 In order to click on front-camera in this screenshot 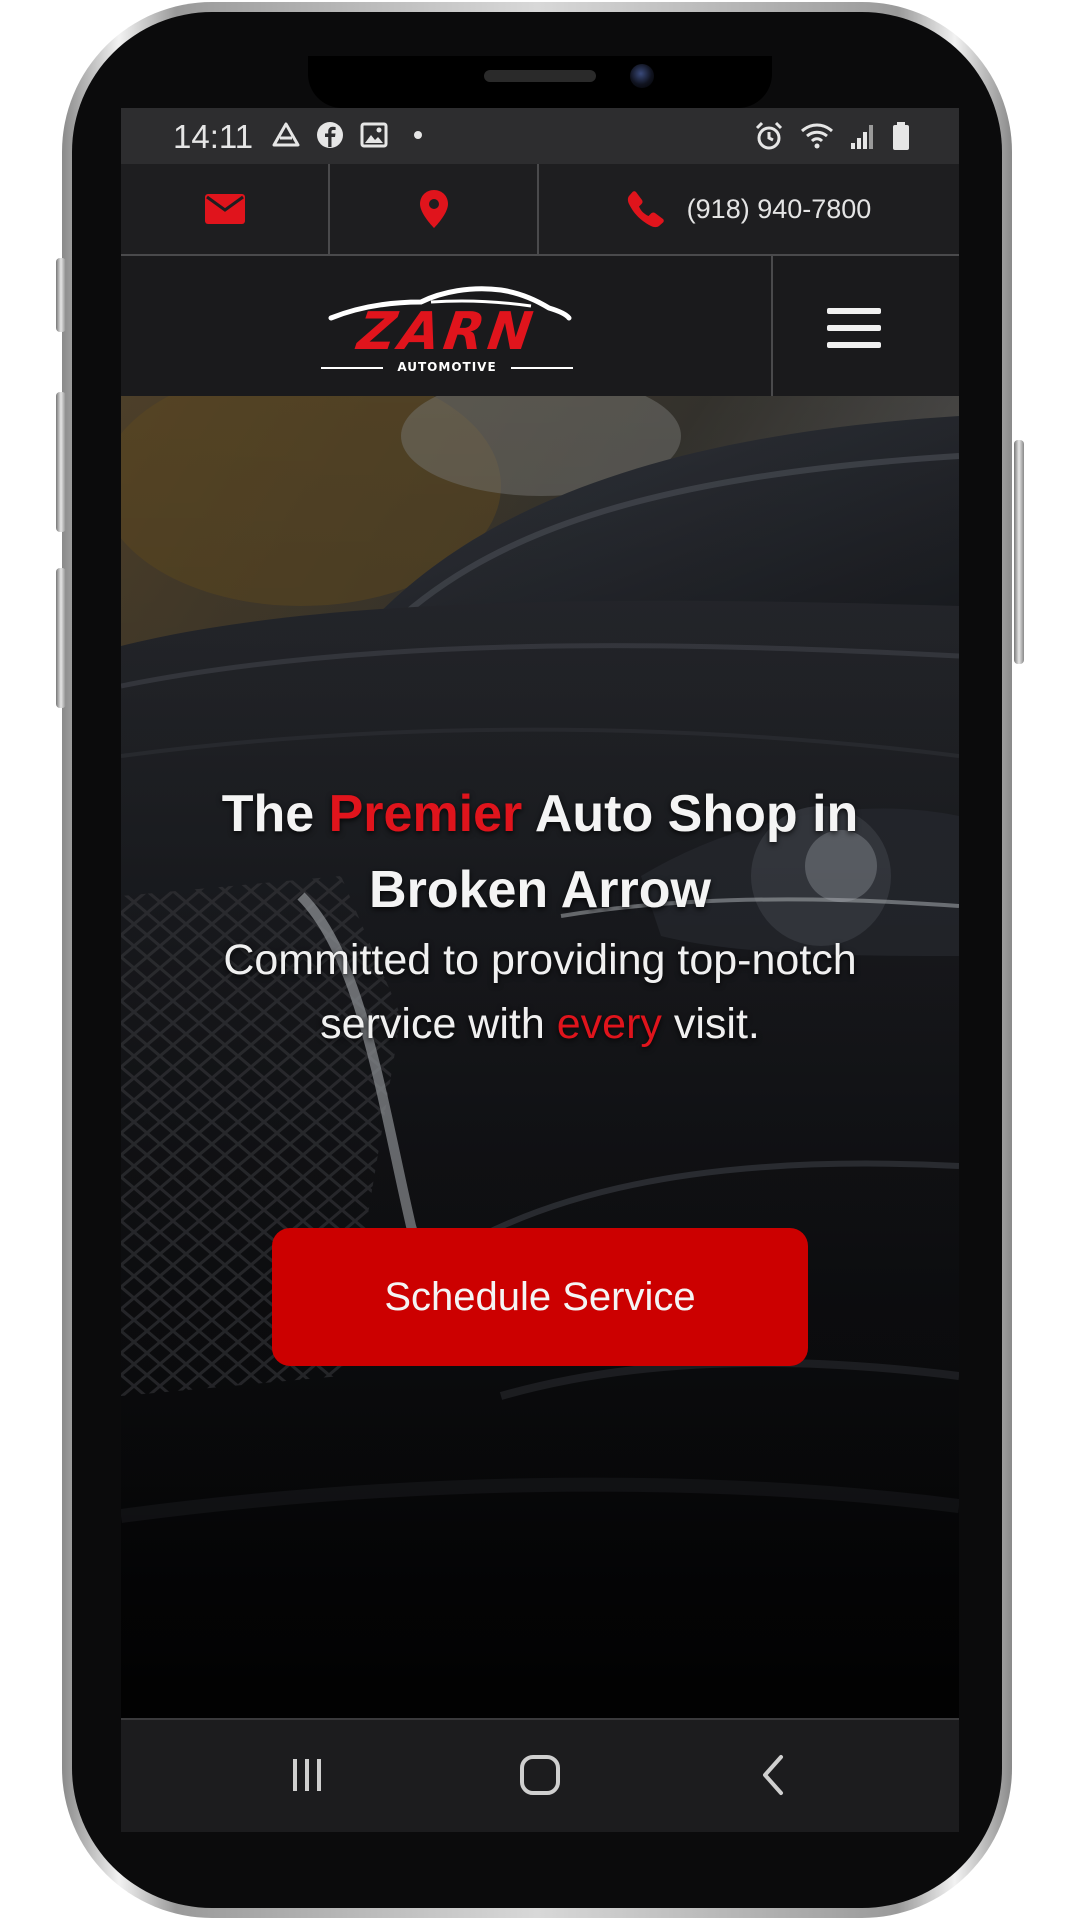, I will do `click(642, 76)`.